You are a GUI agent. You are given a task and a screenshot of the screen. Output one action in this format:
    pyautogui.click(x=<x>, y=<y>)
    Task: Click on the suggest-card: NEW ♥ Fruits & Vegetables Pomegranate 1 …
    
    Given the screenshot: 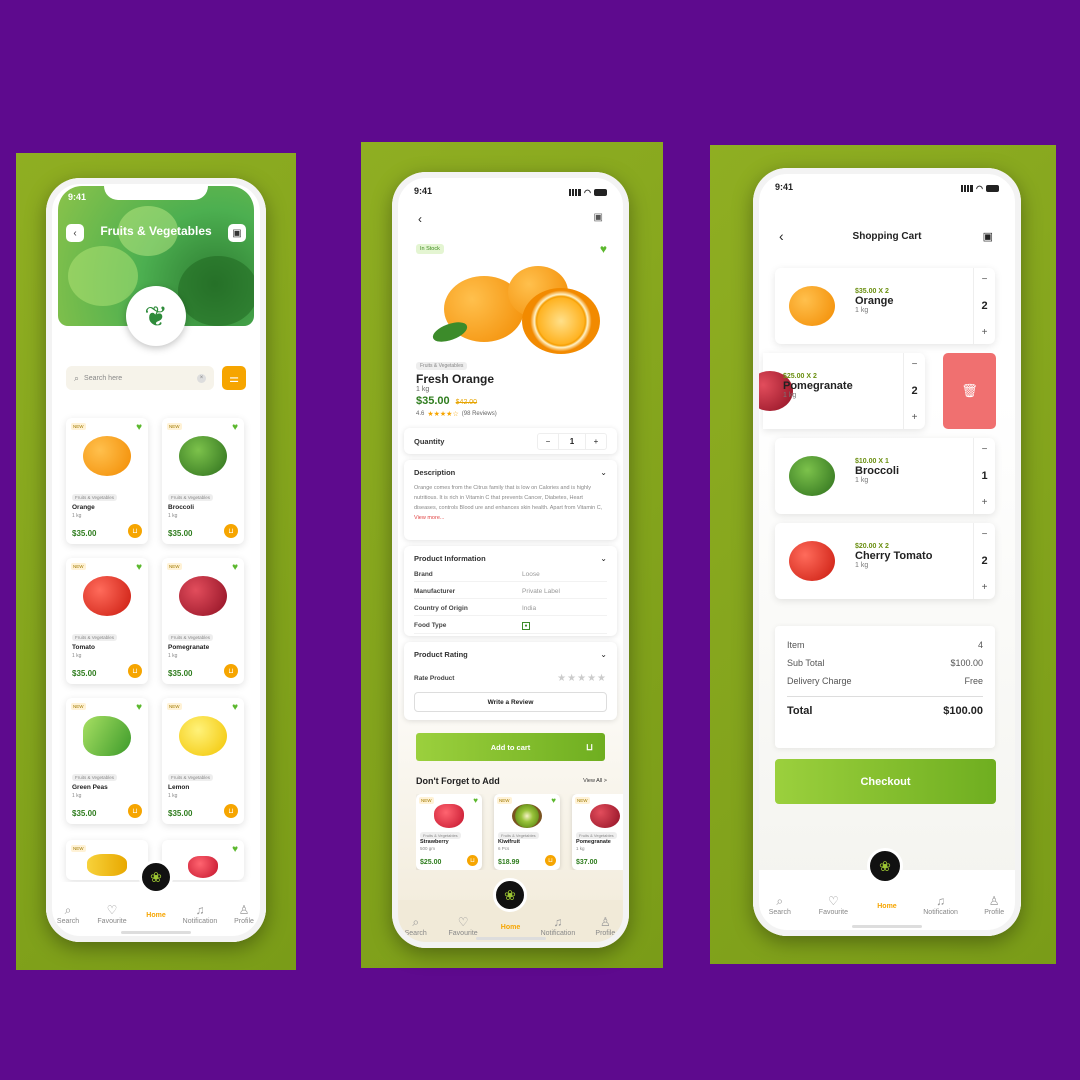 What is the action you would take?
    pyautogui.click(x=600, y=832)
    